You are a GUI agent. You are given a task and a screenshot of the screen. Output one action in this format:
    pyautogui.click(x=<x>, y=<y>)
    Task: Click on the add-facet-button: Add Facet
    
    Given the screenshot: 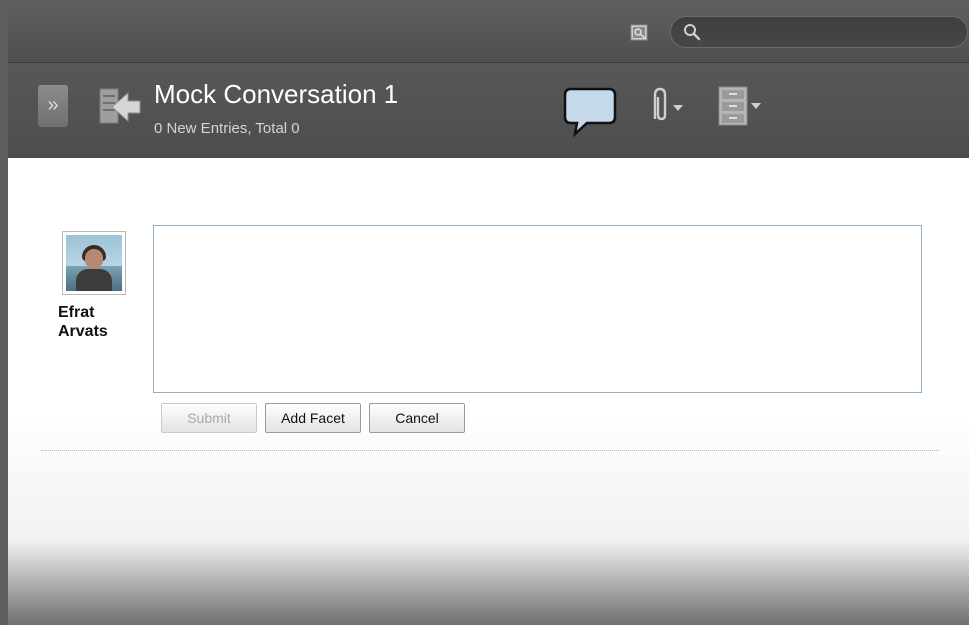 What is the action you would take?
    pyautogui.click(x=313, y=418)
    